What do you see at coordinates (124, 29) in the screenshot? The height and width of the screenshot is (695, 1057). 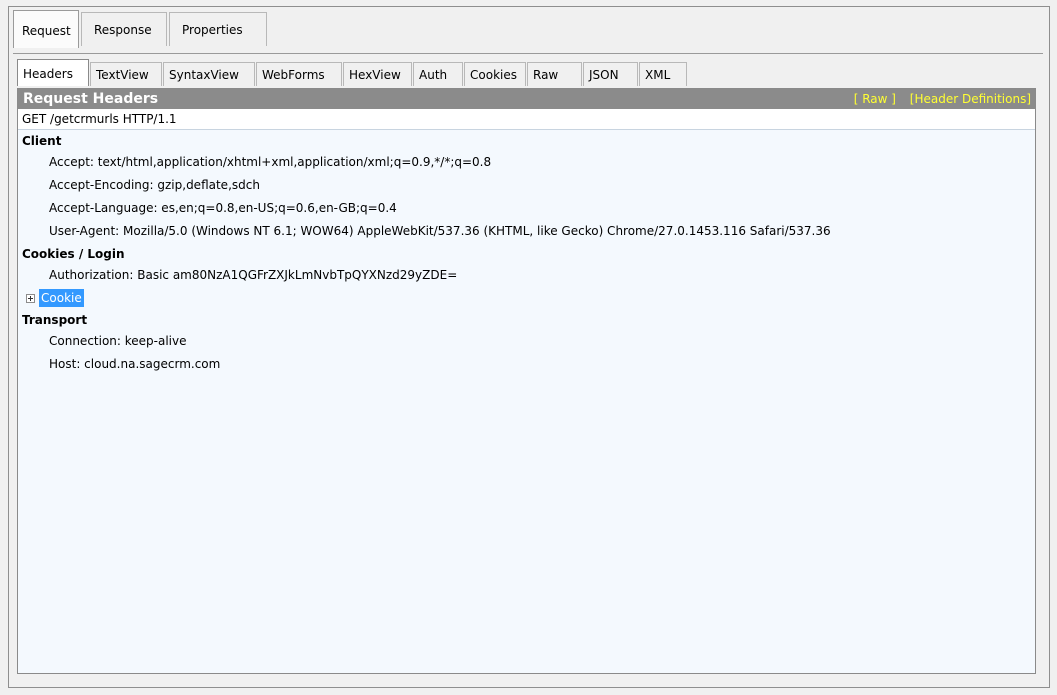 I see `tab-response: Response` at bounding box center [124, 29].